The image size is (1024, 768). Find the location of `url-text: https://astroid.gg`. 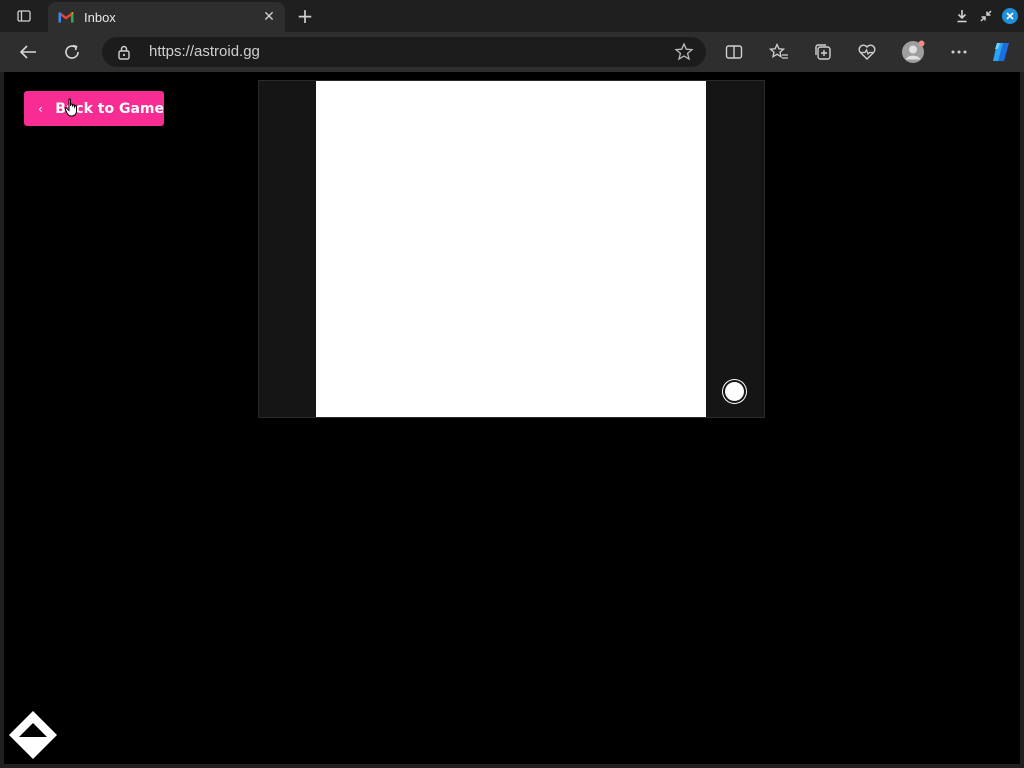

url-text: https://astroid.gg is located at coordinates (204, 51).